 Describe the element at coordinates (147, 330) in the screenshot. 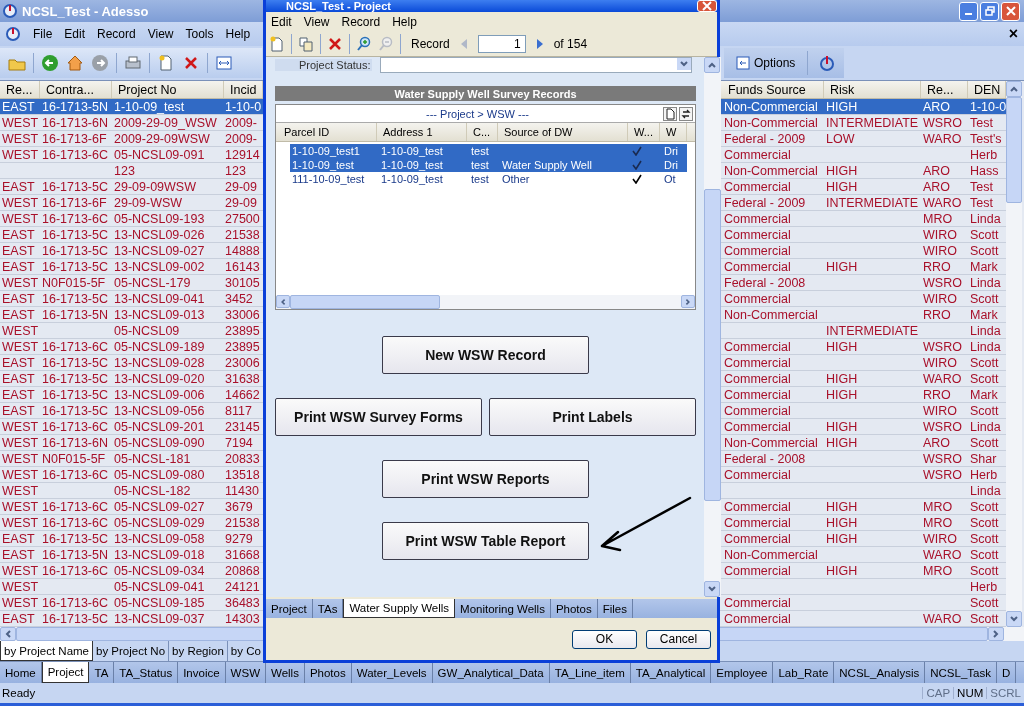

I see `table-cell: 05-NCSL09` at that location.